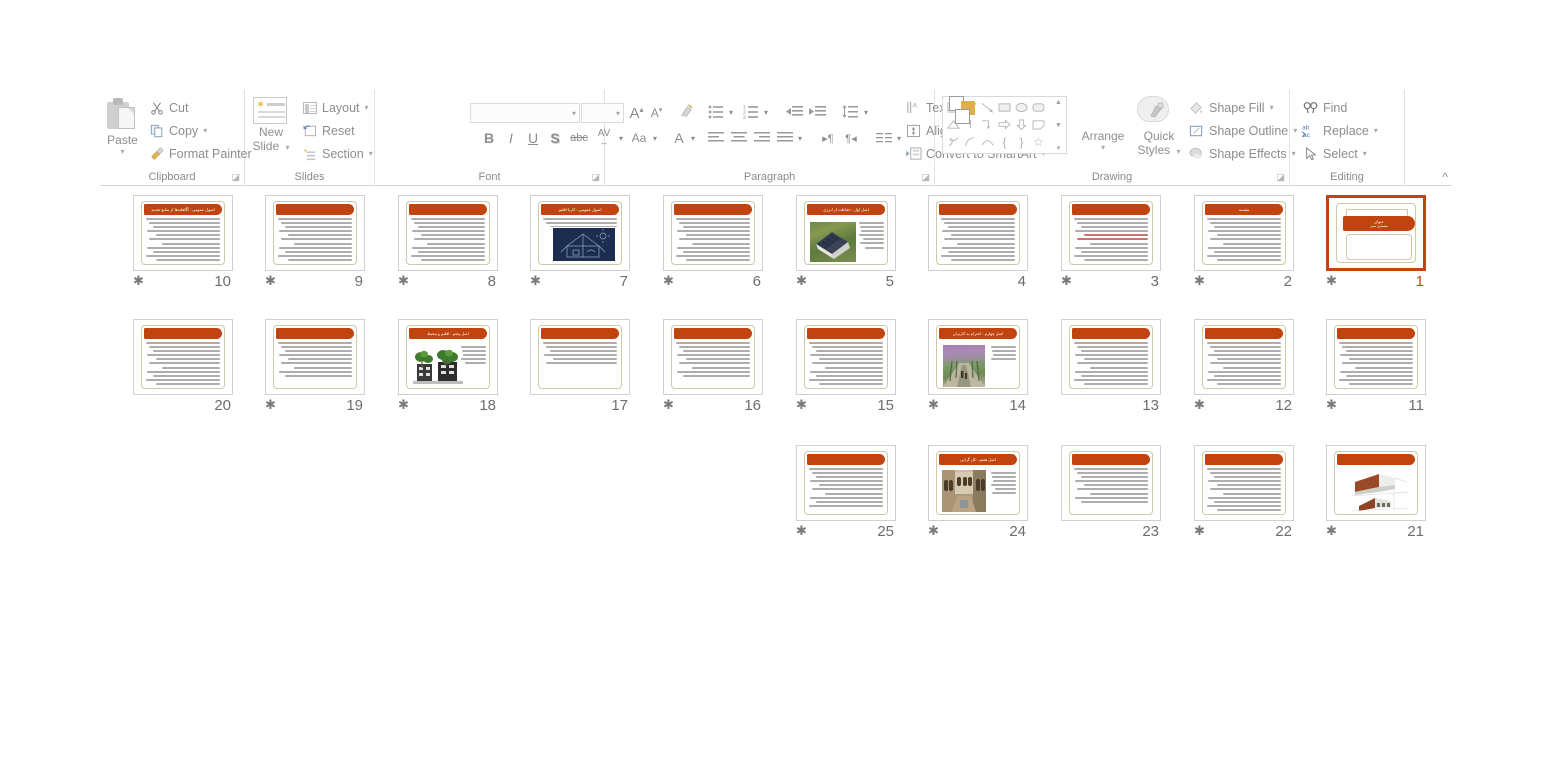 This screenshot has width=1552, height=764. I want to click on slide-thumbnail-25: ✱ 25, so click(846, 497).